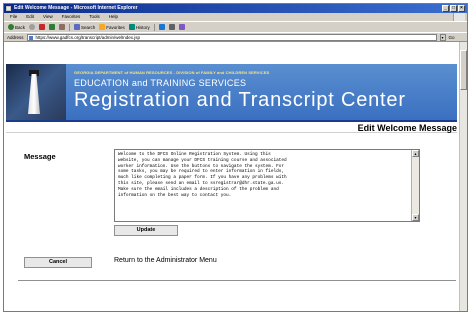 This screenshot has width=471, height=315. I want to click on address-label: Address, so click(15, 37).